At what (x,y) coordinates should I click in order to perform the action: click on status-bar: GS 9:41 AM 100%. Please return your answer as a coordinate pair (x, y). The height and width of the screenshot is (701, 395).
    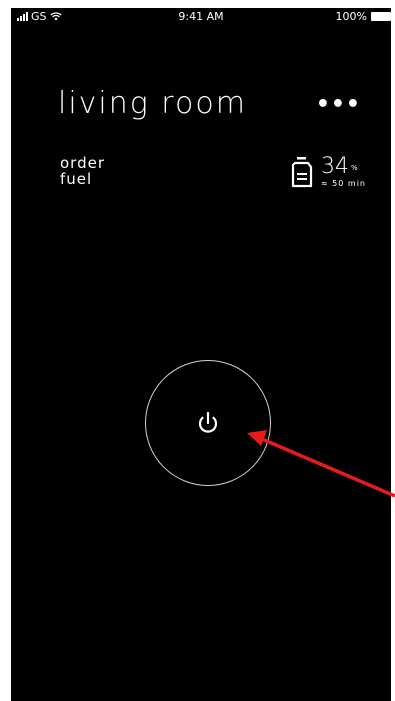
    Looking at the image, I should click on (201, 17).